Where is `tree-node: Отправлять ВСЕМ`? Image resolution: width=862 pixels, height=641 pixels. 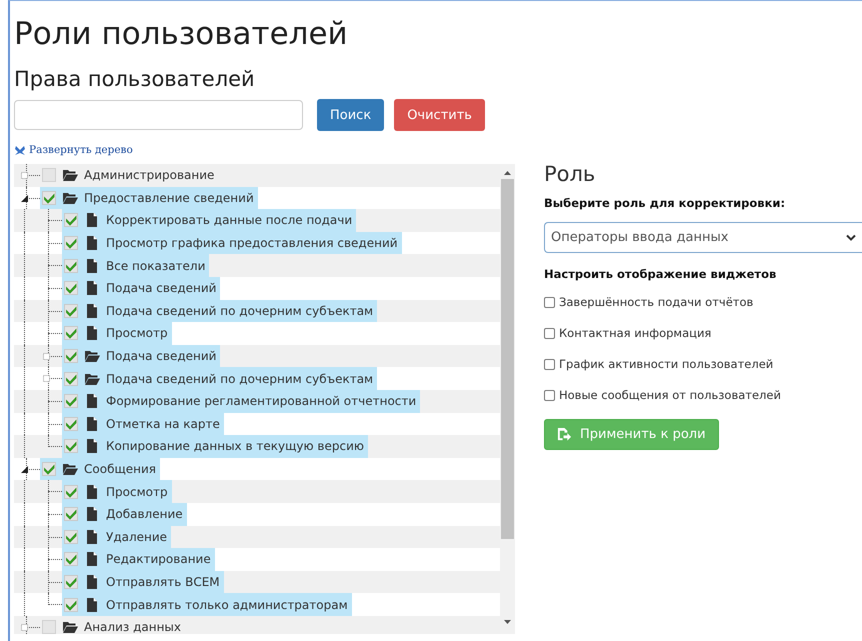
tree-node: Отправлять ВСЕМ is located at coordinates (143, 582).